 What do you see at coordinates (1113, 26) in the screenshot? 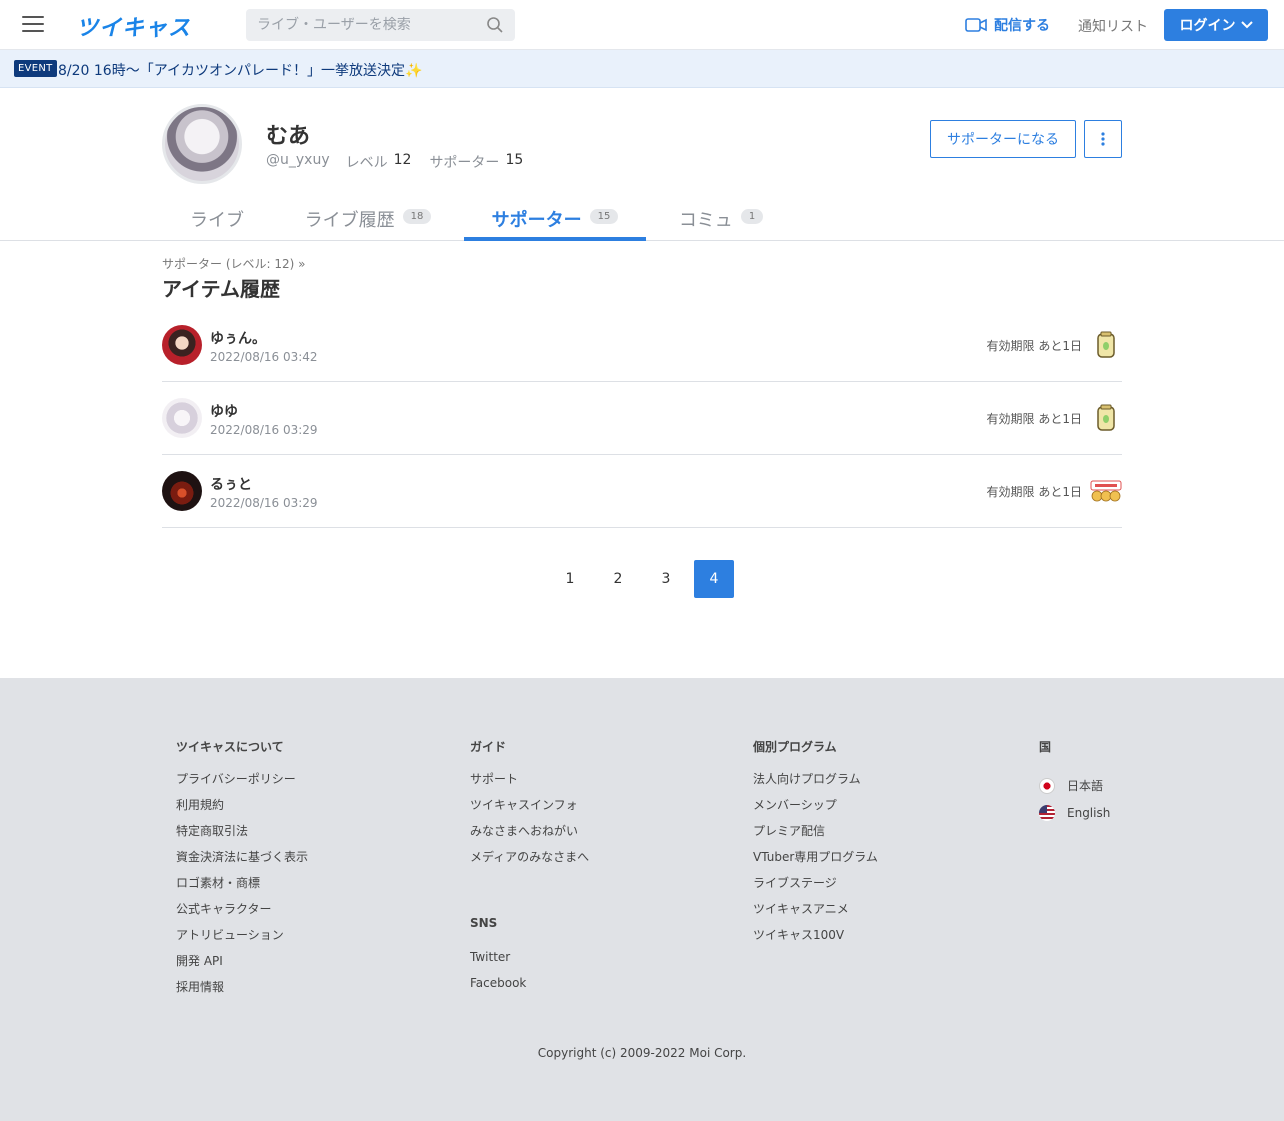
I see `notification-list-link: 通知リスト` at bounding box center [1113, 26].